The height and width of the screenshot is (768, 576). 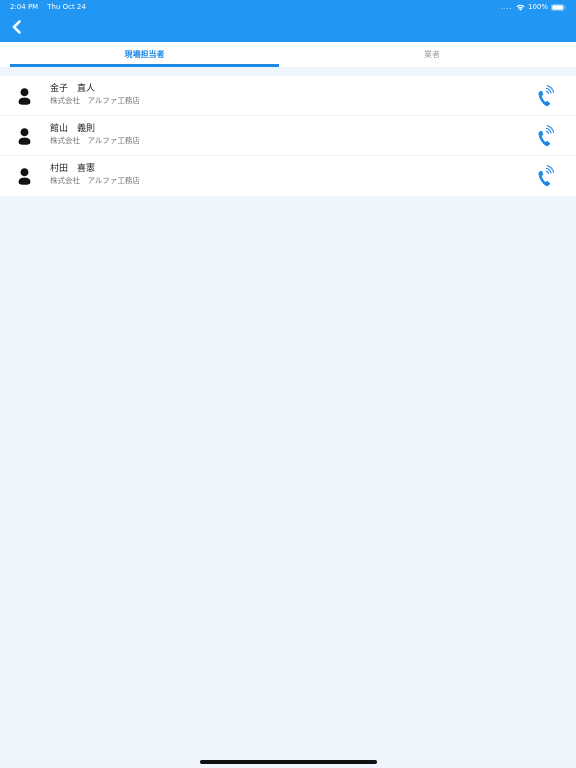 What do you see at coordinates (144, 65) in the screenshot?
I see `tab-indicator` at bounding box center [144, 65].